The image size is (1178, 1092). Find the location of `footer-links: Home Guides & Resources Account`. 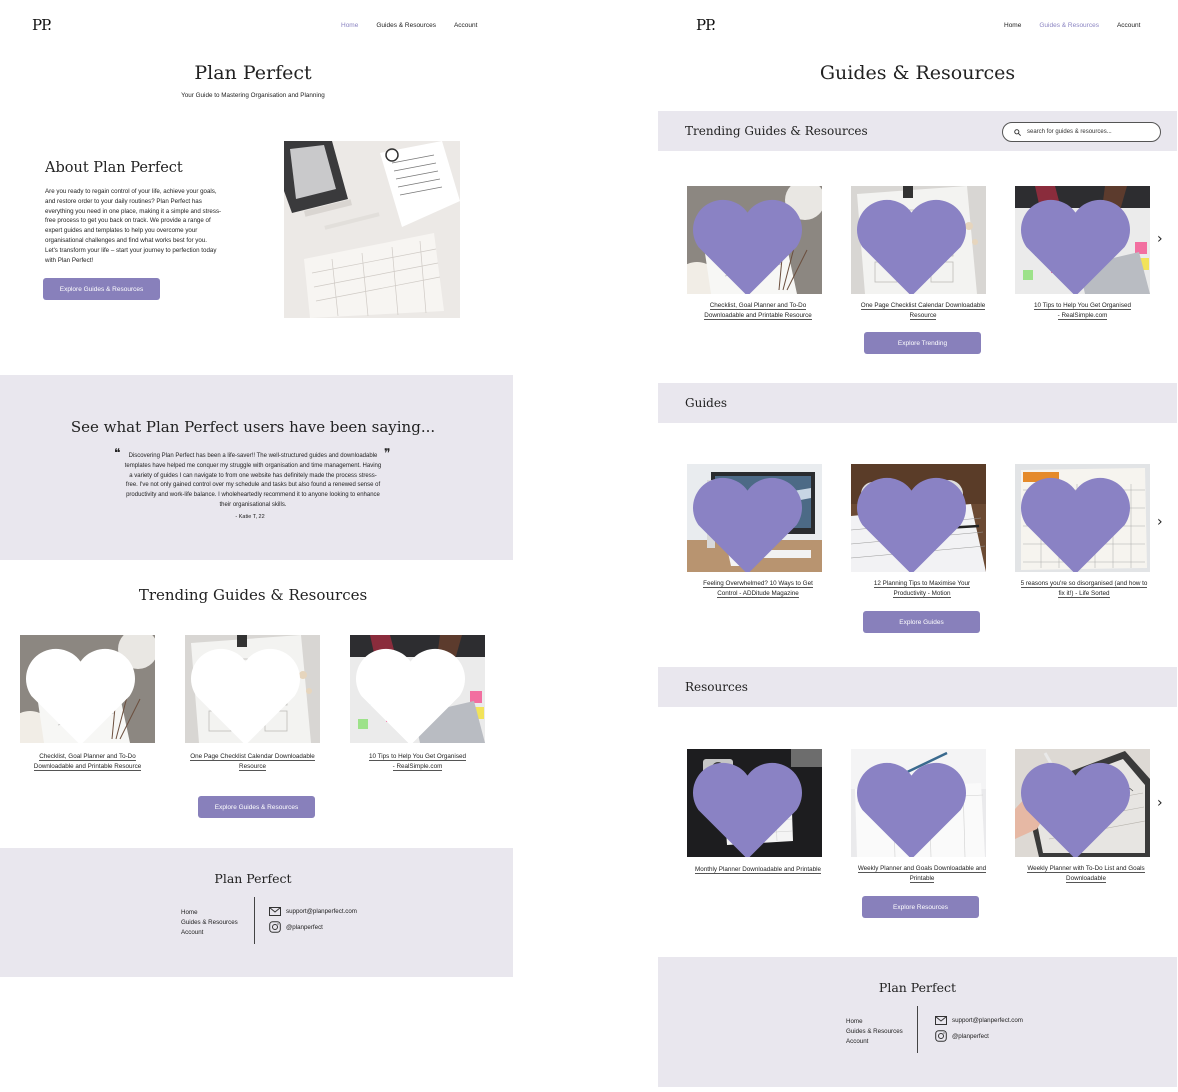

footer-links: Home Guides & Resources Account is located at coordinates (209, 922).